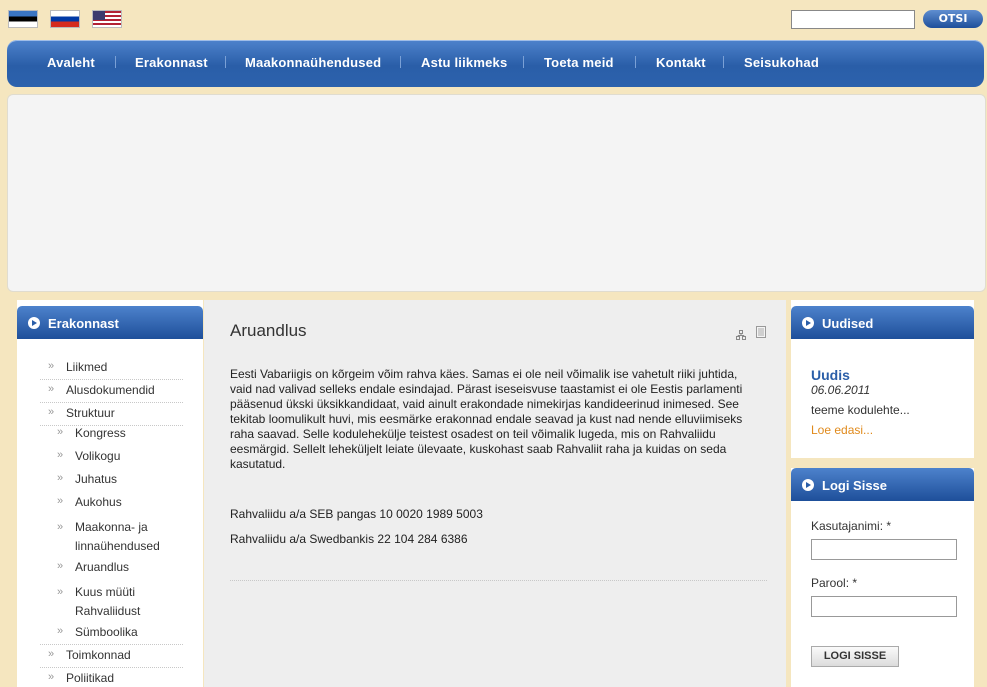 This screenshot has width=987, height=687. What do you see at coordinates (834, 583) in the screenshot?
I see `password-label: Parool: *` at bounding box center [834, 583].